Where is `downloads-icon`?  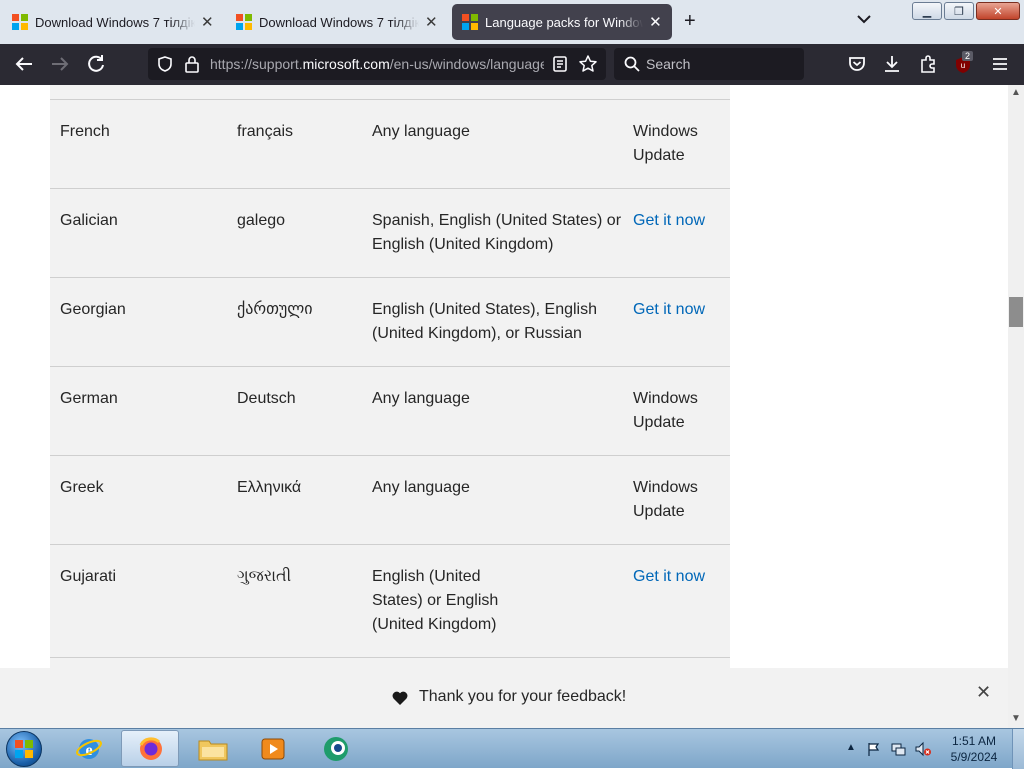 downloads-icon is located at coordinates (892, 64).